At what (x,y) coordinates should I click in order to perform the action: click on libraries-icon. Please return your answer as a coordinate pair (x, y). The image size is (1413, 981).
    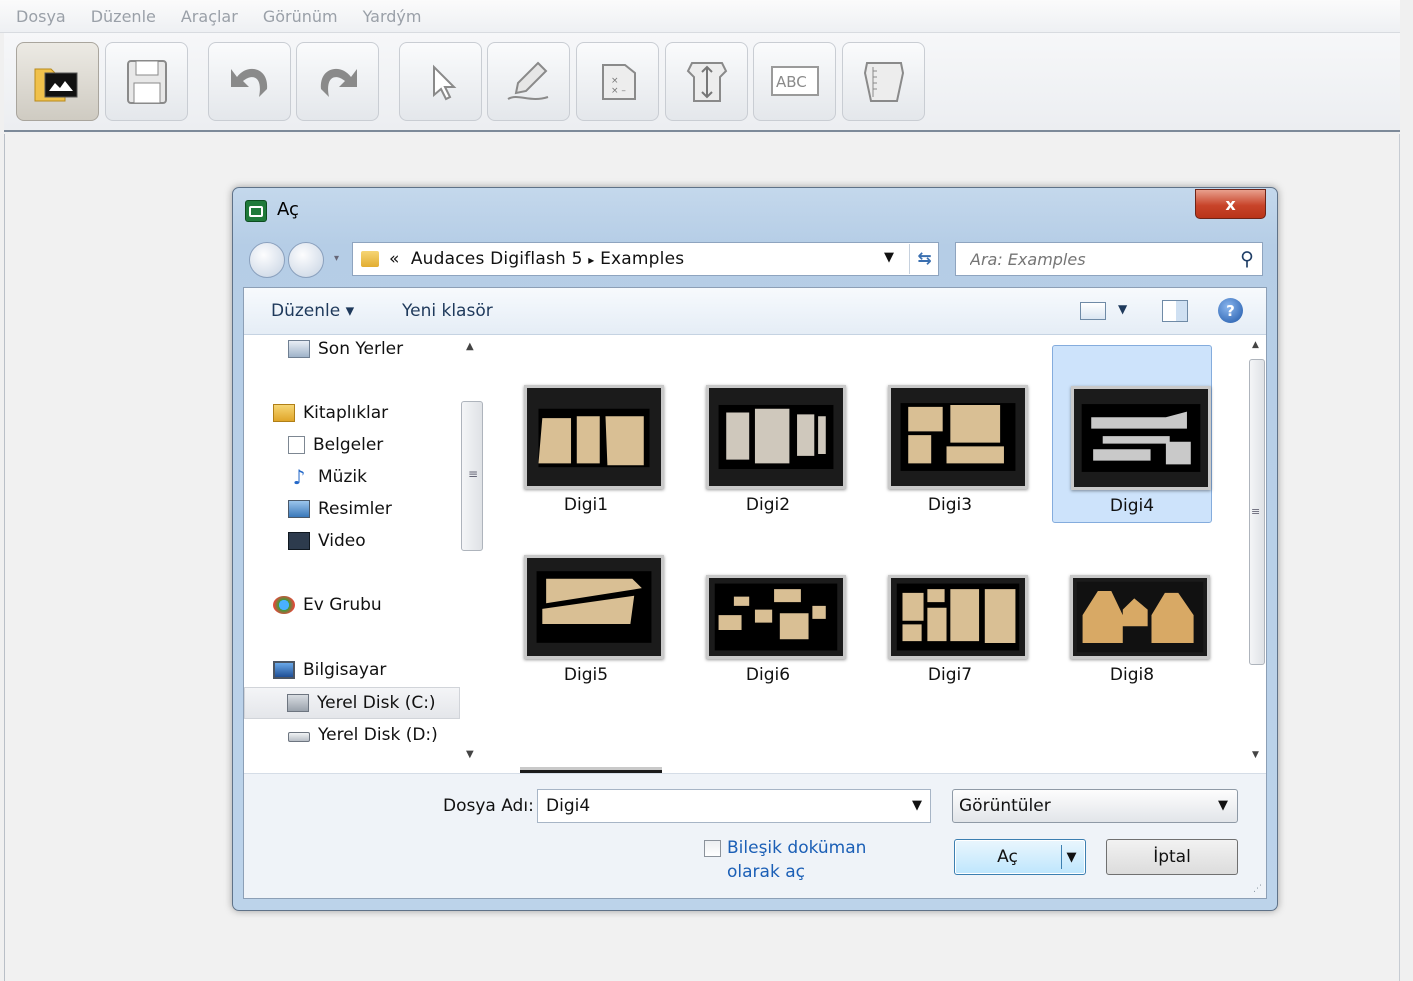
    Looking at the image, I should click on (284, 413).